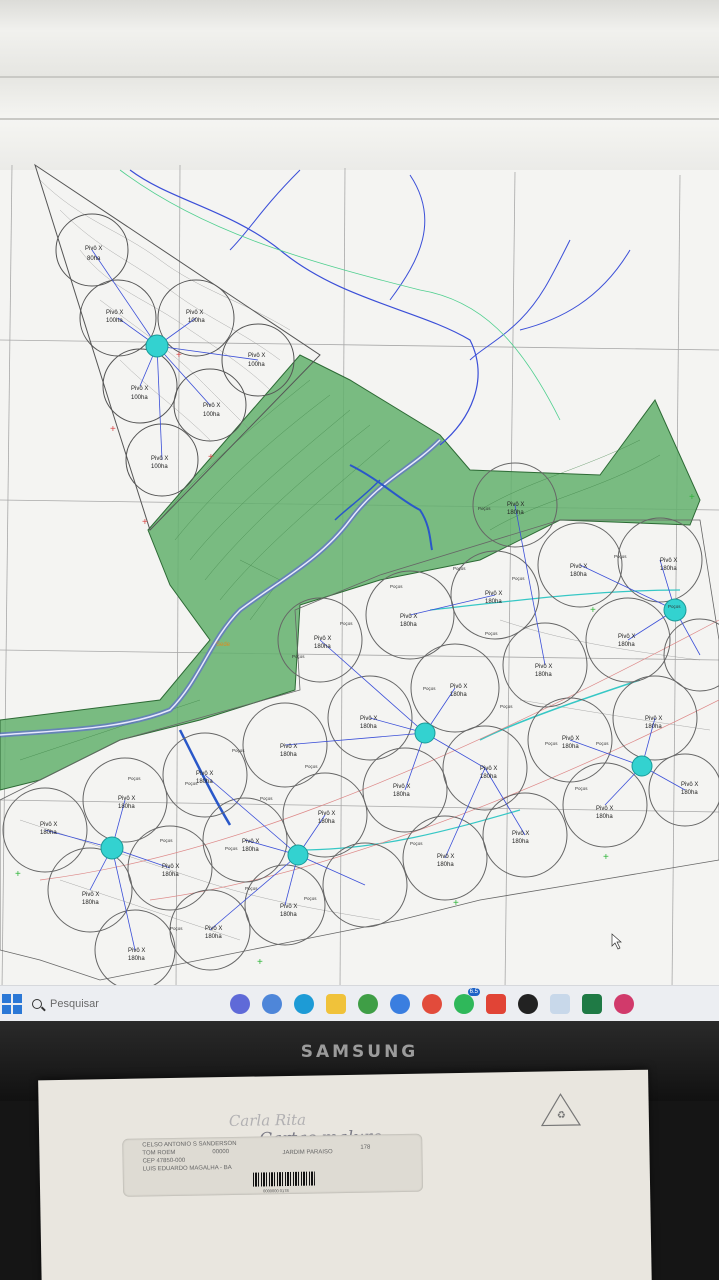  What do you see at coordinates (336, 1003) in the screenshot?
I see `file-explorer-icon` at bounding box center [336, 1003].